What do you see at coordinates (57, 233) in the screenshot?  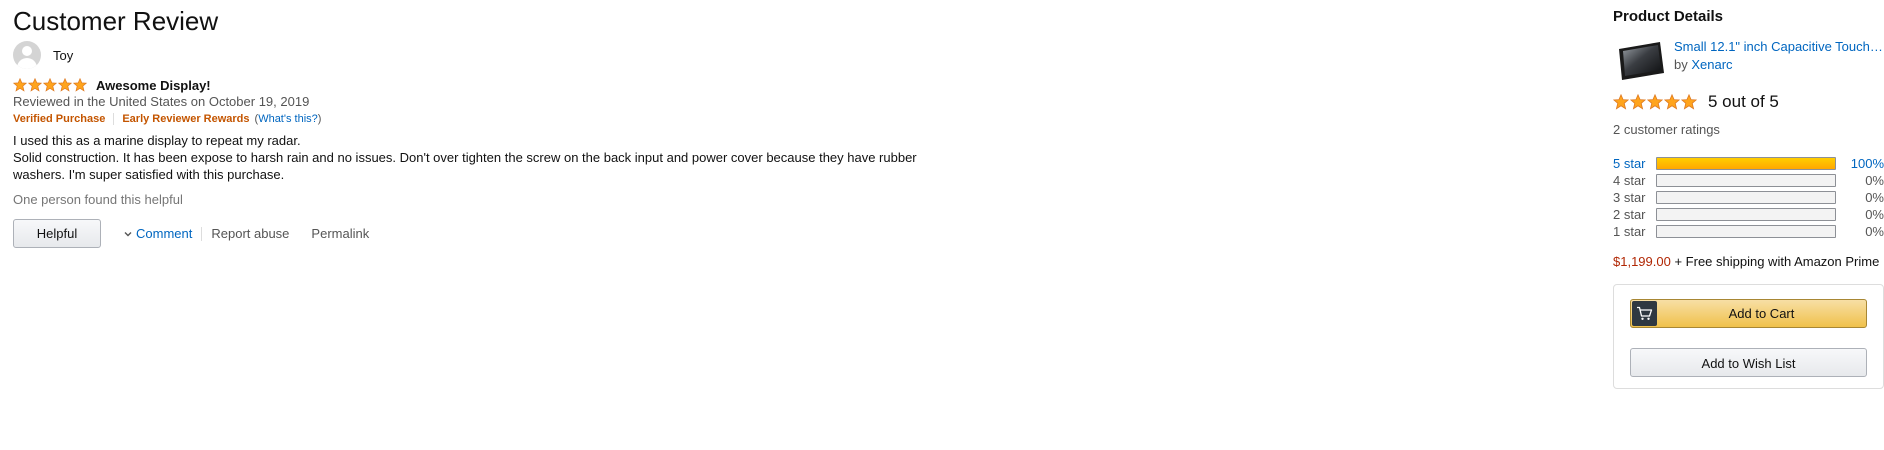 I see `helpful-button: Helpful` at bounding box center [57, 233].